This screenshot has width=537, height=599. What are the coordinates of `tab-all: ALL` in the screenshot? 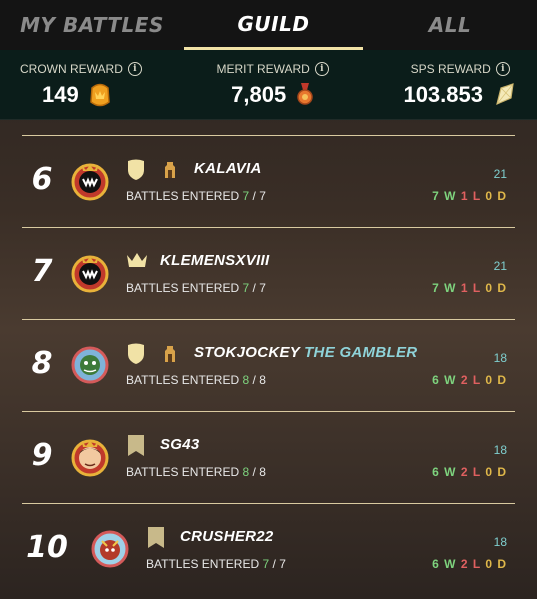 It's located at (450, 25).